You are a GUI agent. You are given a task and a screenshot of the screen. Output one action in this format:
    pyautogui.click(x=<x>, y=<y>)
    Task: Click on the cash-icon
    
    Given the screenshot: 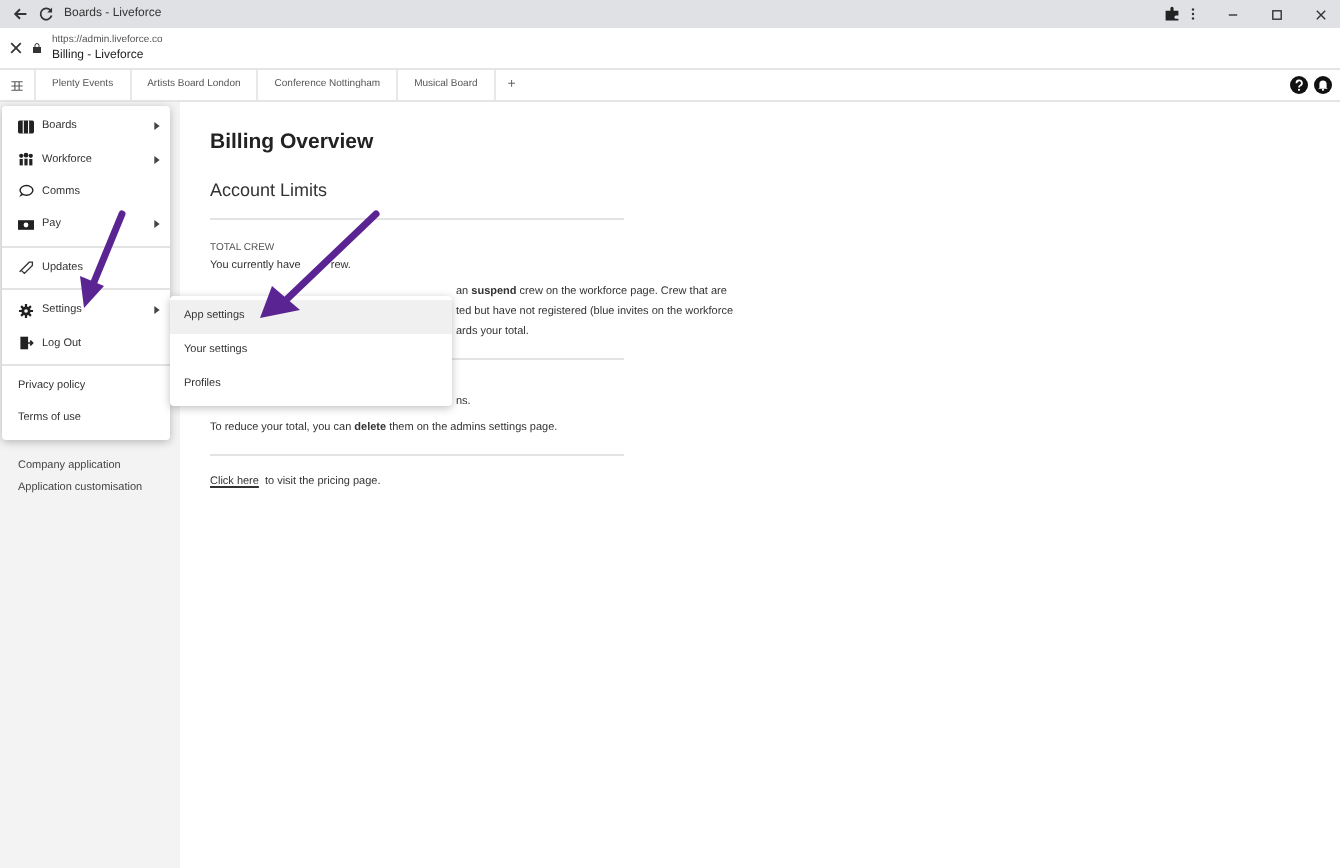 What is the action you would take?
    pyautogui.click(x=26, y=224)
    